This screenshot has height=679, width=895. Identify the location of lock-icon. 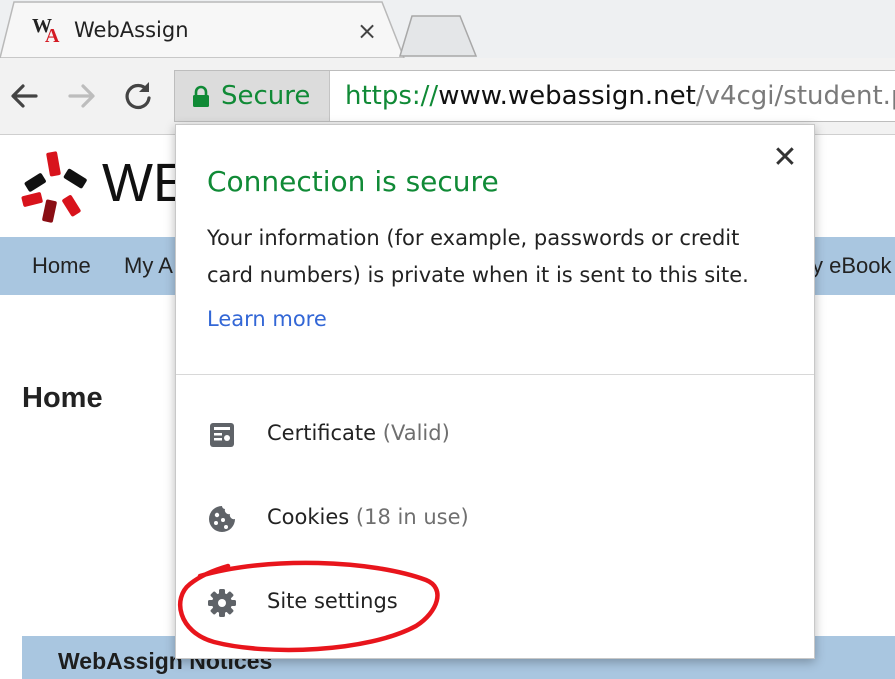
(201, 96).